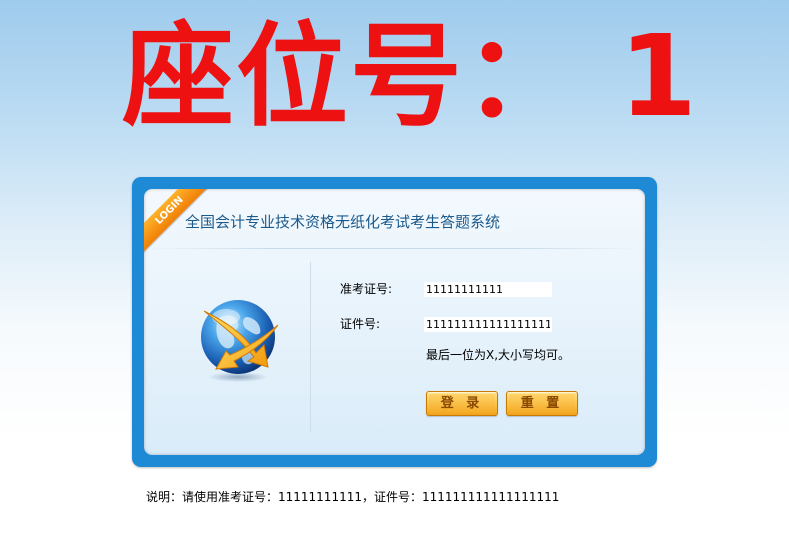  I want to click on reset-button-label: 重 置, so click(542, 403).